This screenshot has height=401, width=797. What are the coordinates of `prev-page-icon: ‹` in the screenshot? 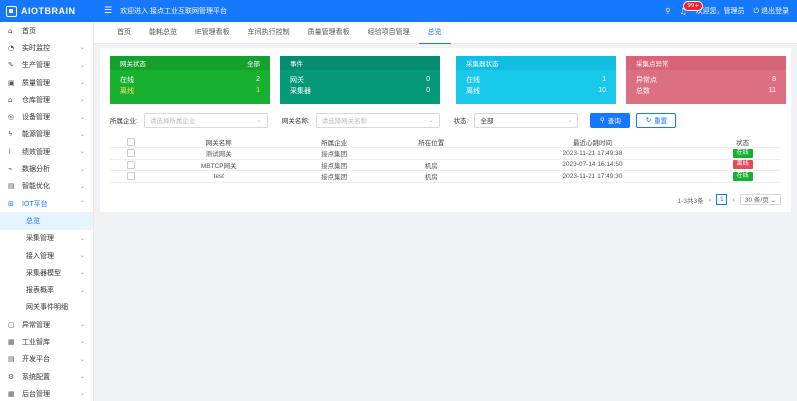 It's located at (710, 200).